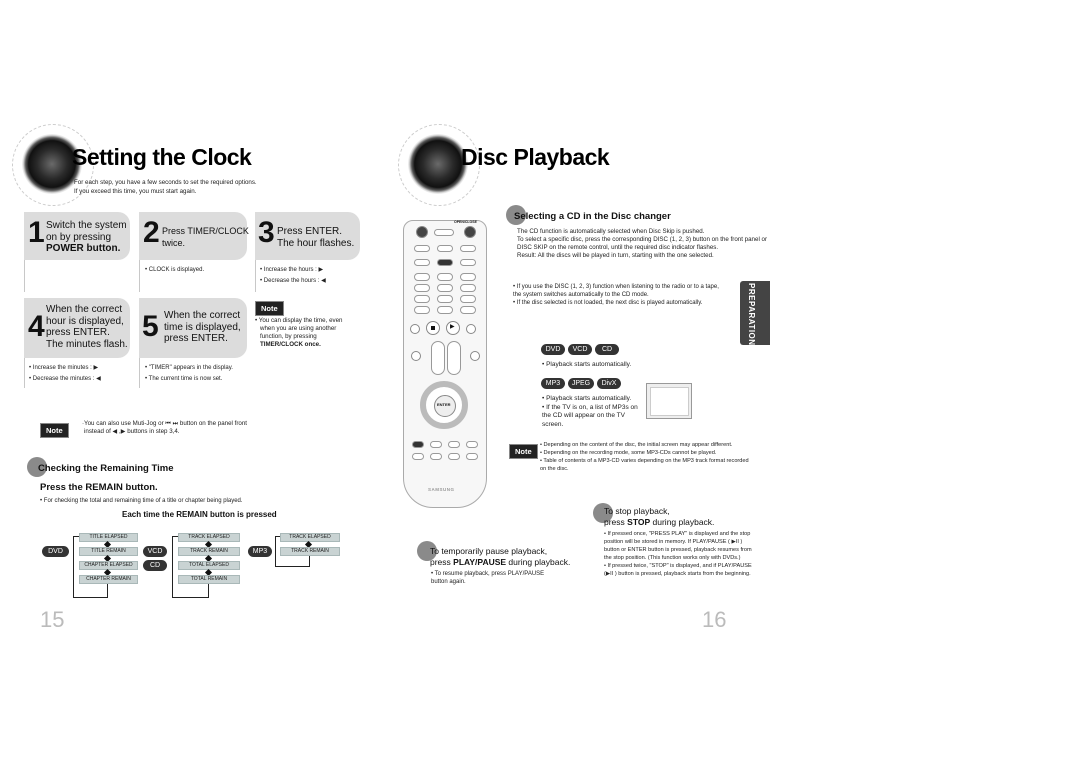 The height and width of the screenshot is (763, 1080). Describe the element at coordinates (535, 157) in the screenshot. I see `page-title-right: Disc Playback` at that location.